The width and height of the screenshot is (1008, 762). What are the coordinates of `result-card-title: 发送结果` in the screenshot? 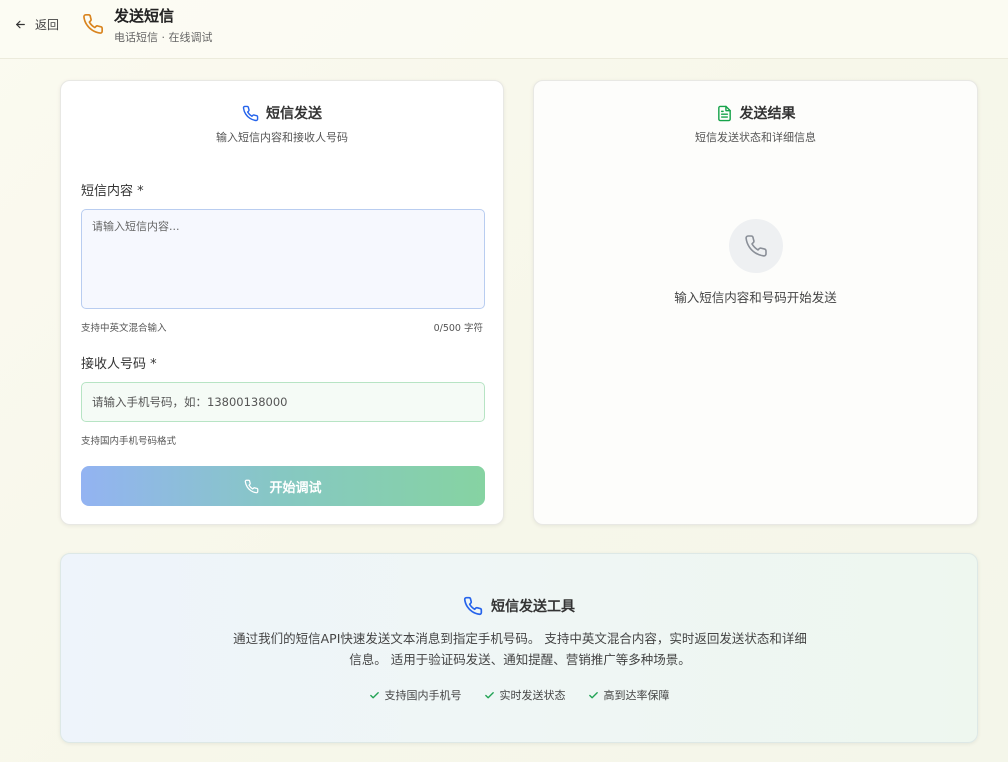 It's located at (767, 114).